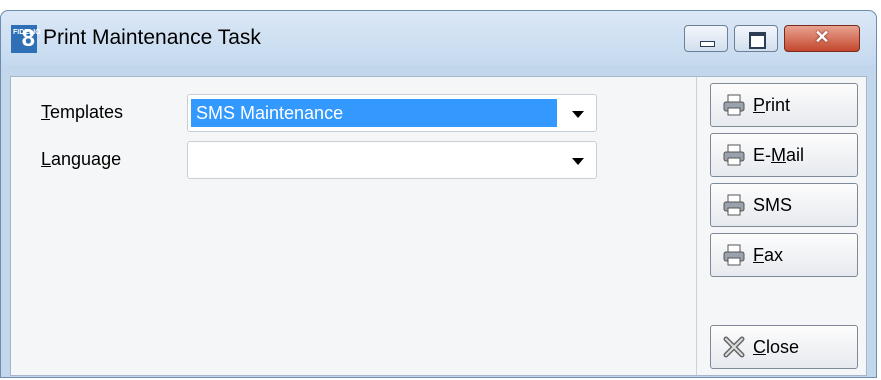 The width and height of the screenshot is (881, 380). I want to click on maximize-icon, so click(757, 40).